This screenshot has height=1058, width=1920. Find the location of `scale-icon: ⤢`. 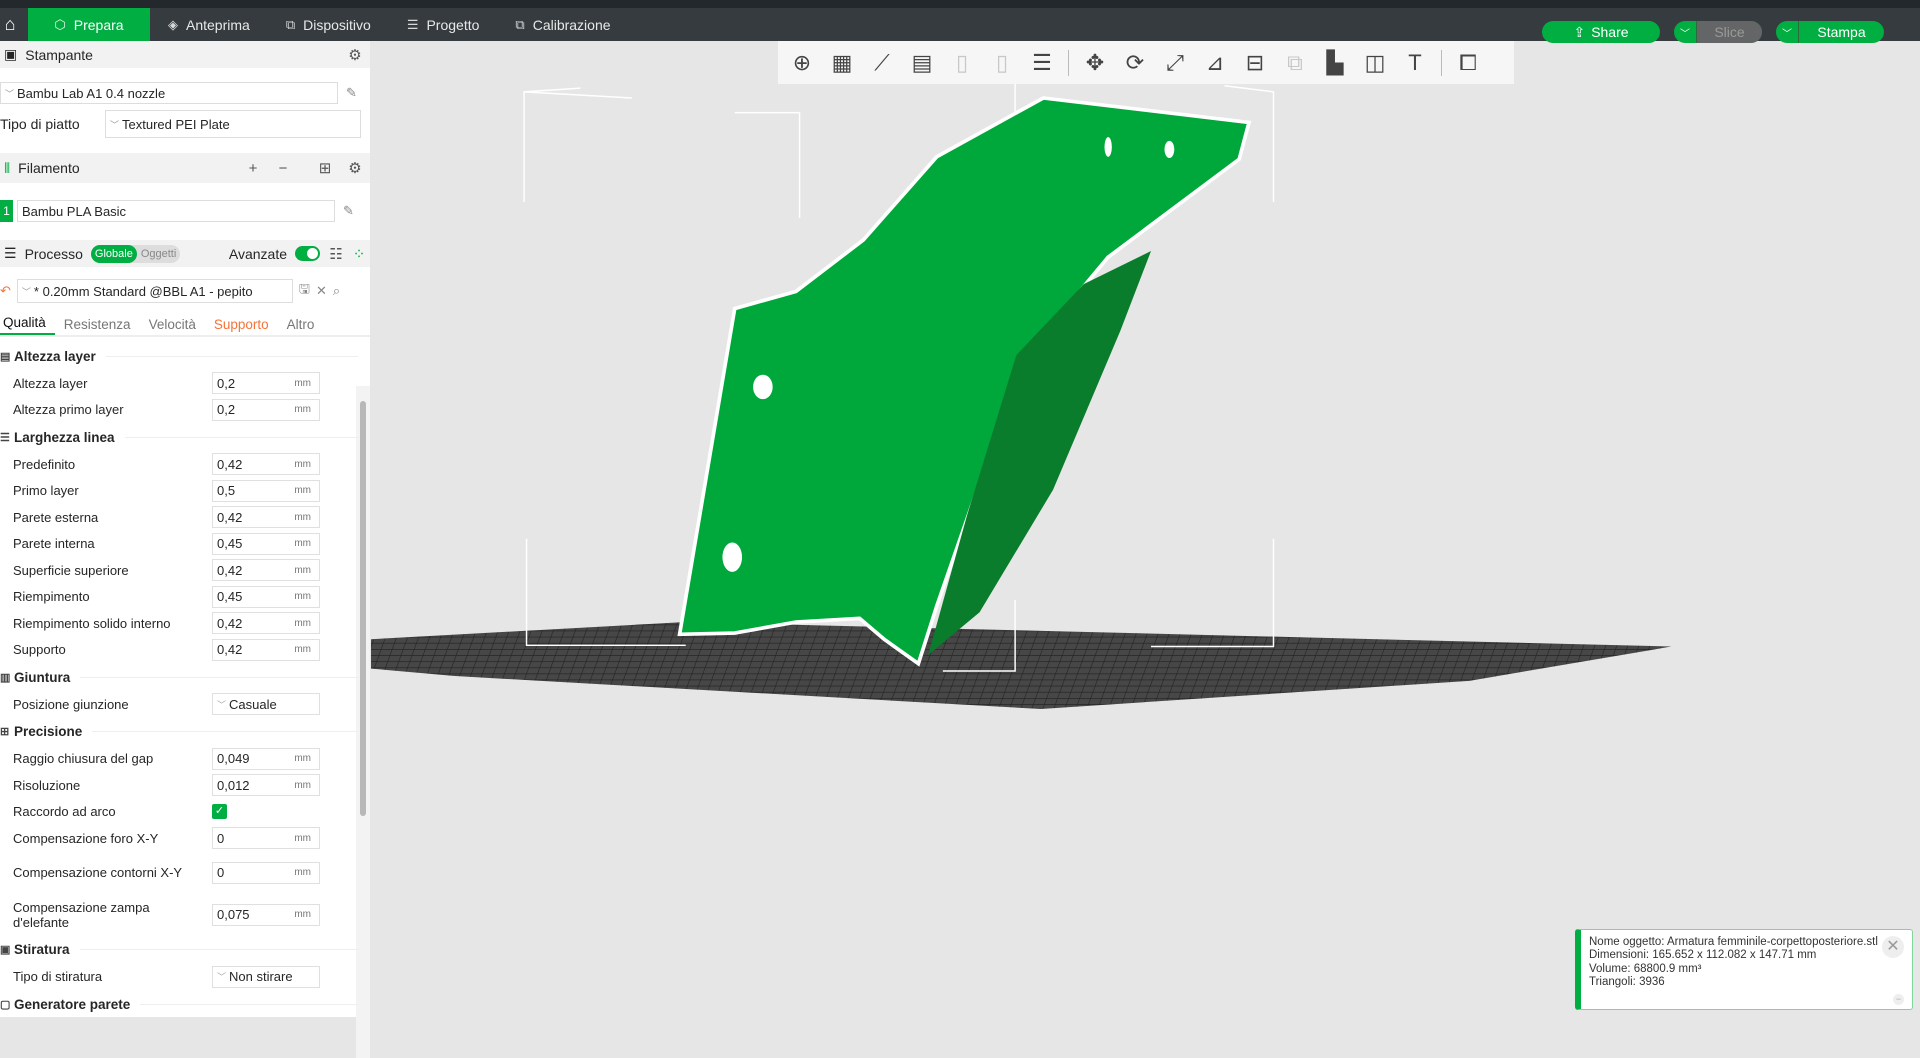

scale-icon: ⤢ is located at coordinates (1175, 63).